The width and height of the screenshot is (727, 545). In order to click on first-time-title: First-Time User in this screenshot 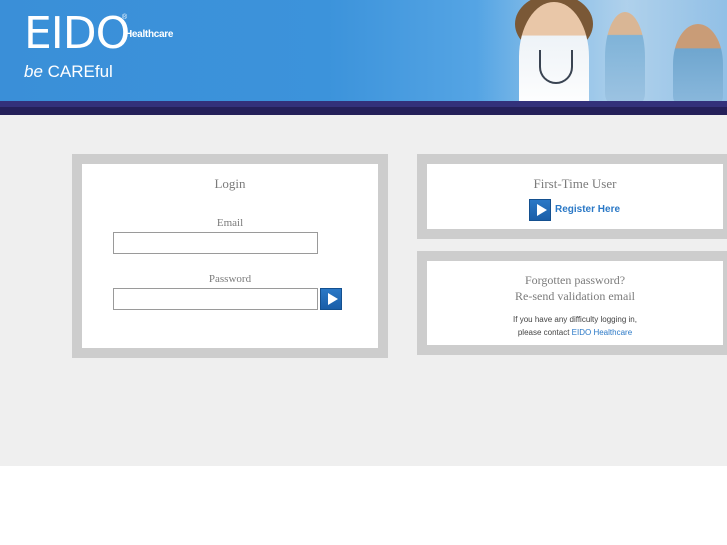, I will do `click(575, 183)`.